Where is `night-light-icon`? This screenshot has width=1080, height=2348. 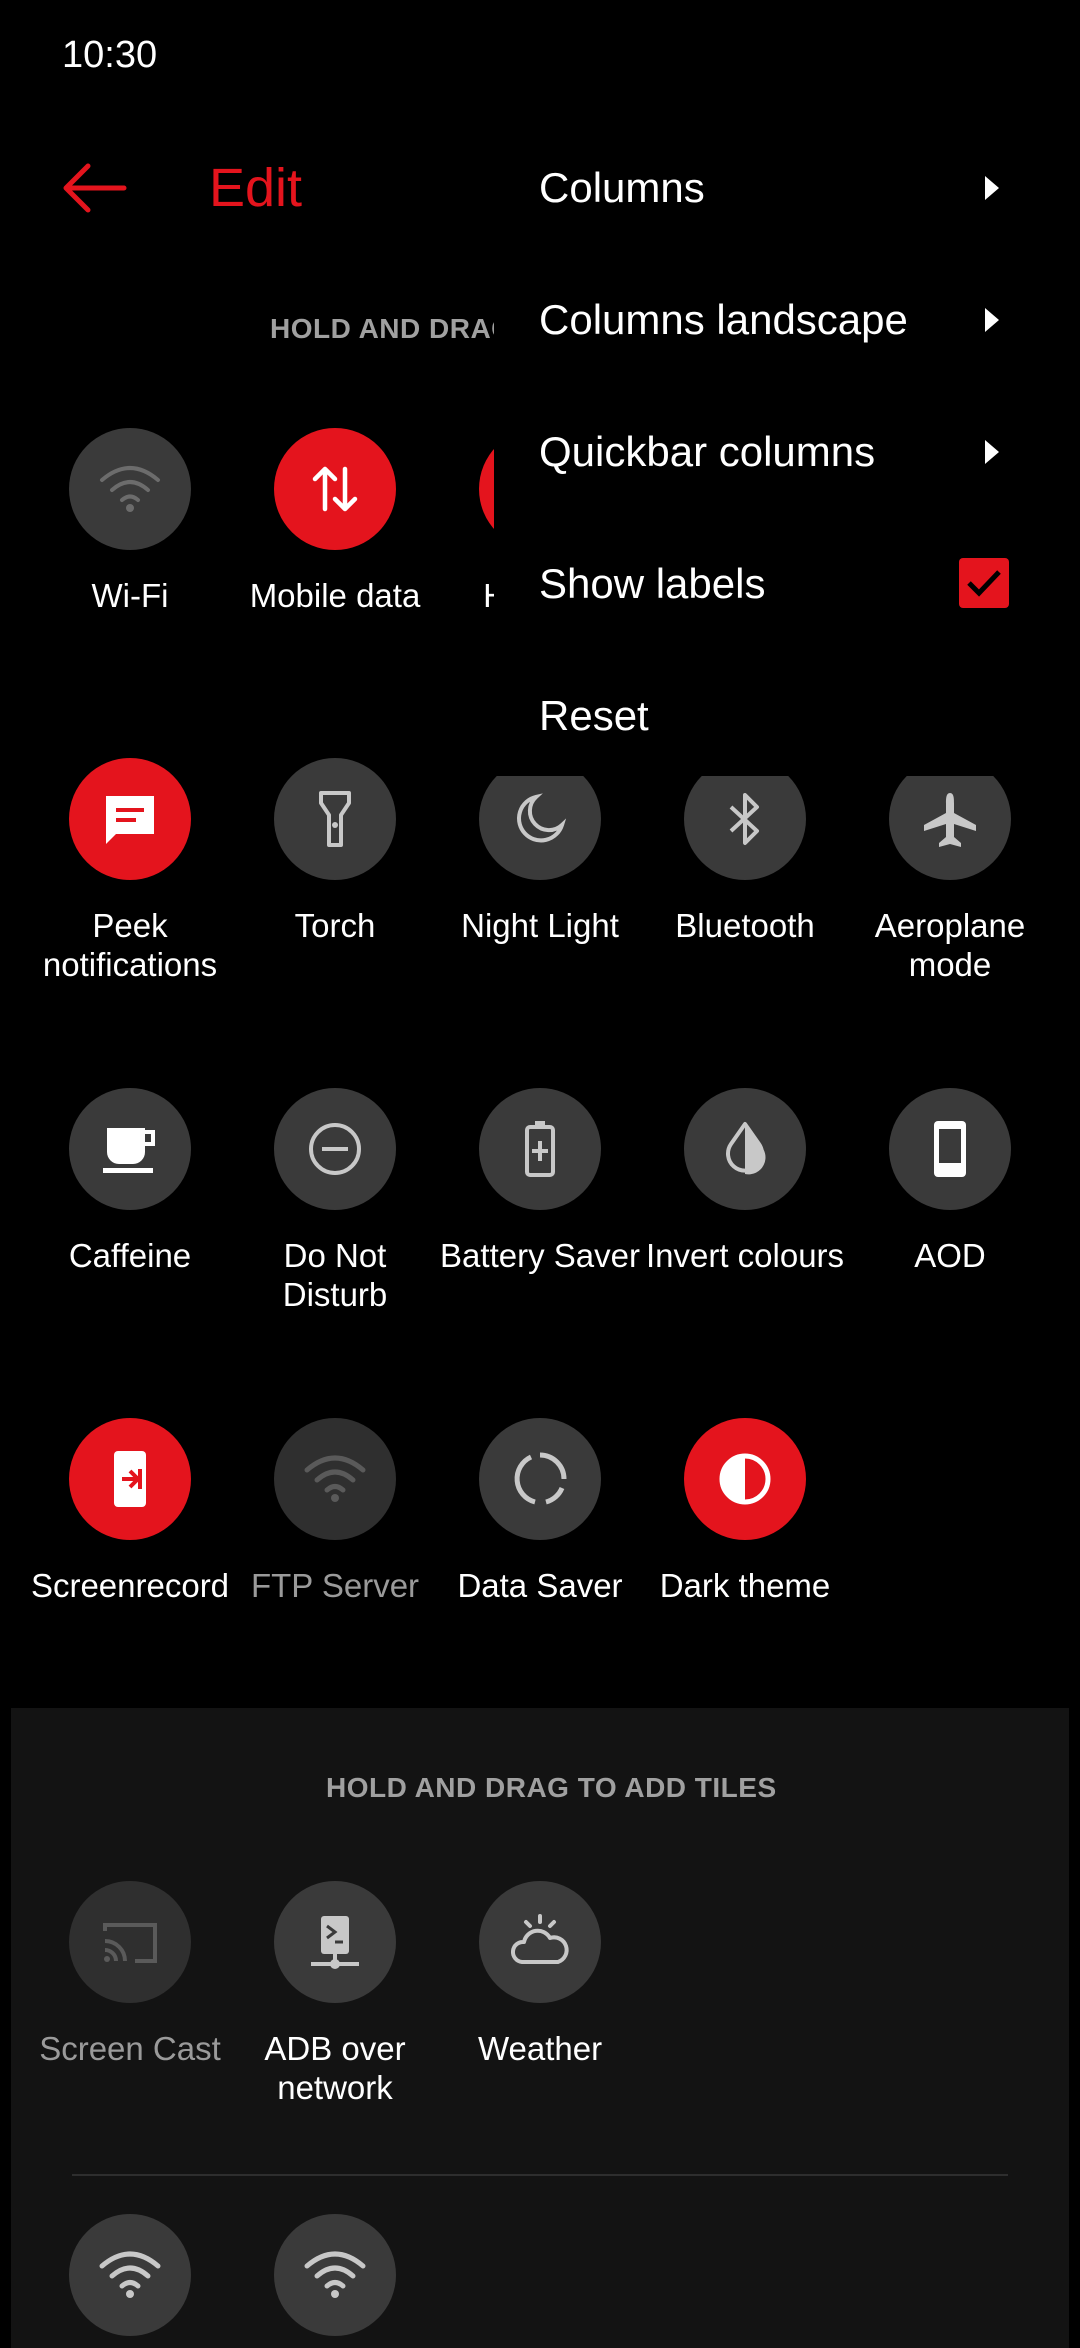
night-light-icon is located at coordinates (540, 819).